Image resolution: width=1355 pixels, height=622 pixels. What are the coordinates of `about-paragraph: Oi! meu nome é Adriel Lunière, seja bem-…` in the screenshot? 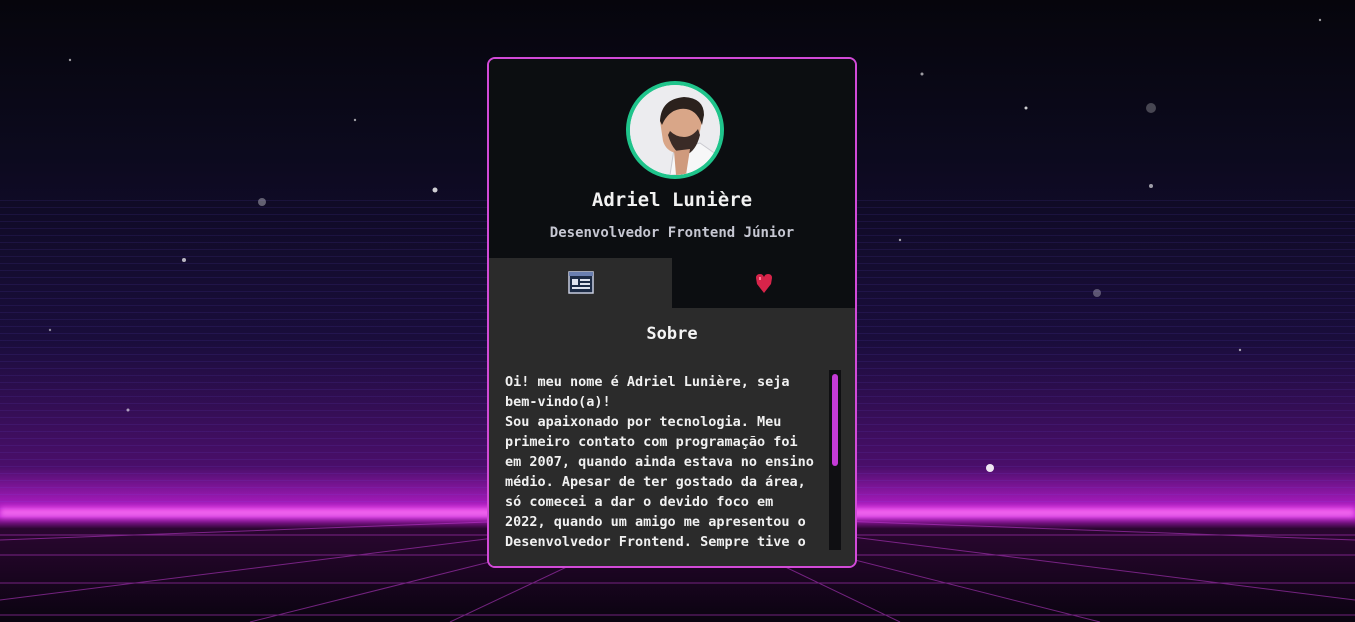 It's located at (647, 392).